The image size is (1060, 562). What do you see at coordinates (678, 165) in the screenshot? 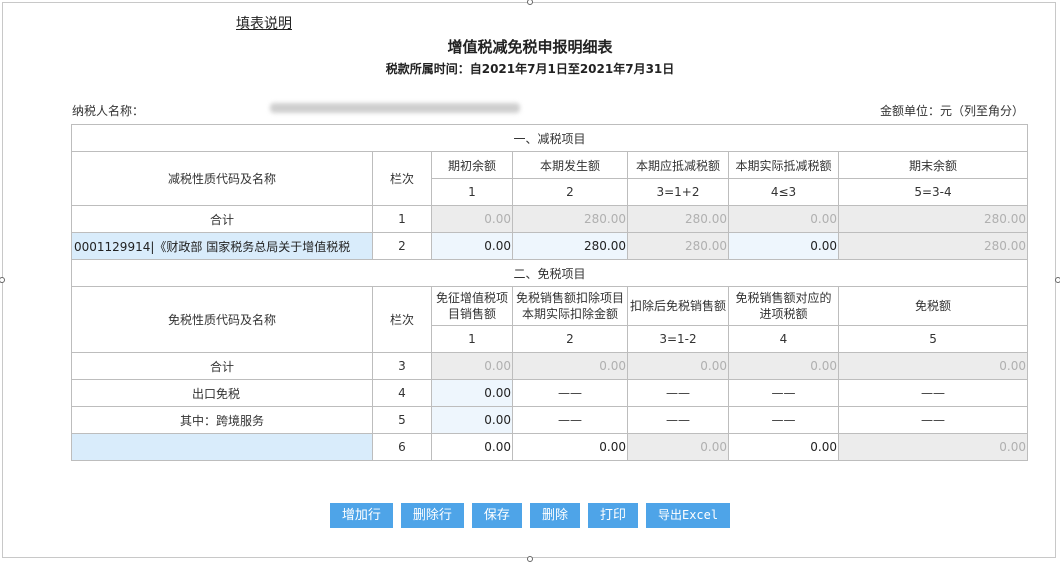
I see `reduction-col-header: 本期应抵减税额` at bounding box center [678, 165].